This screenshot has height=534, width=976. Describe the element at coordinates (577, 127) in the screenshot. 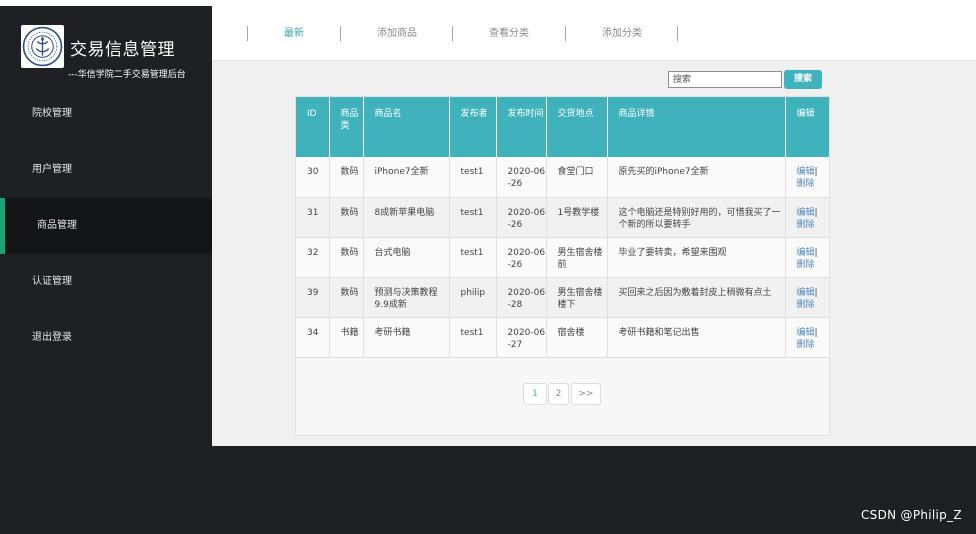

I see `header-location: 交货地点` at that location.